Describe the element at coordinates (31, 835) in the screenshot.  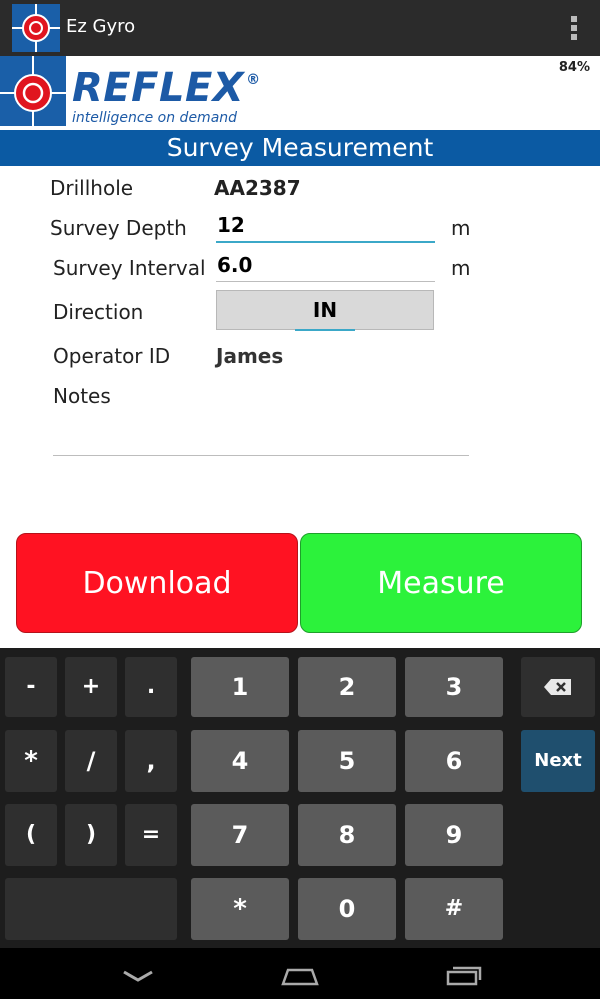
I see `key-open-paren: (` at that location.